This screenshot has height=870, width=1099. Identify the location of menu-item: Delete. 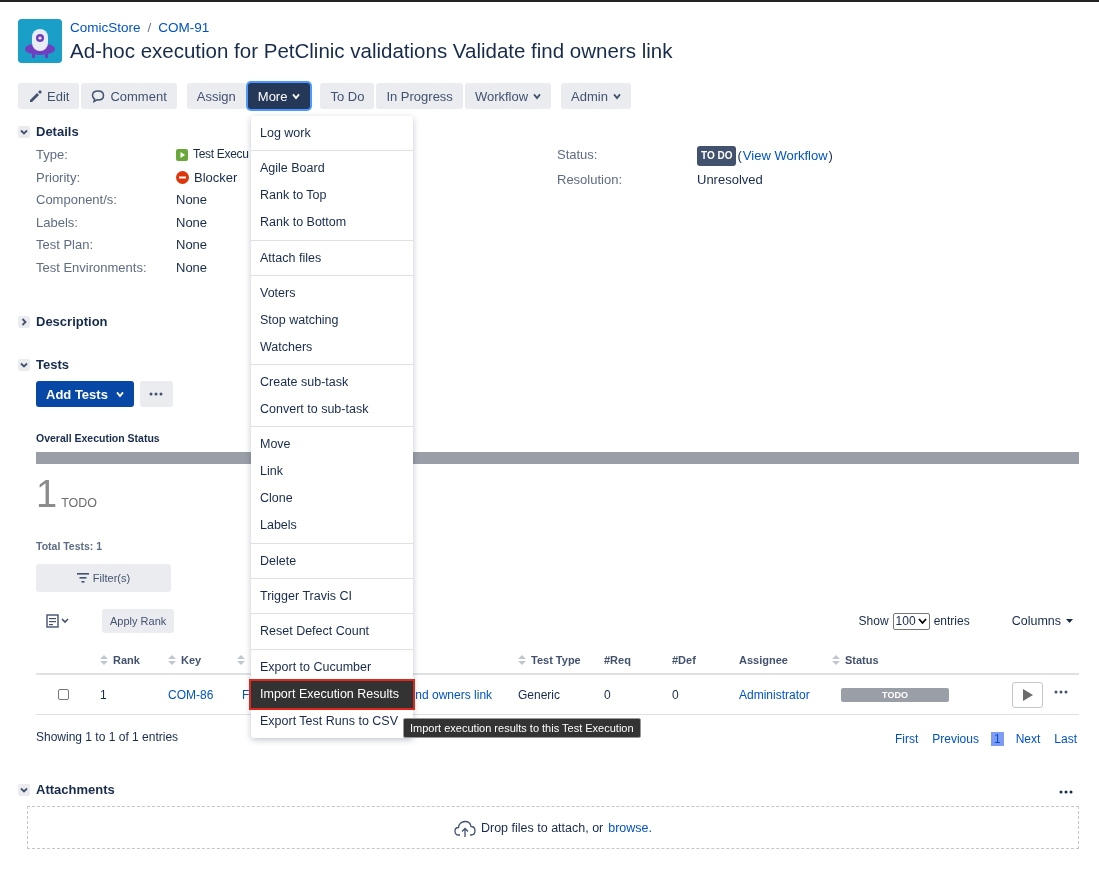
(332, 561).